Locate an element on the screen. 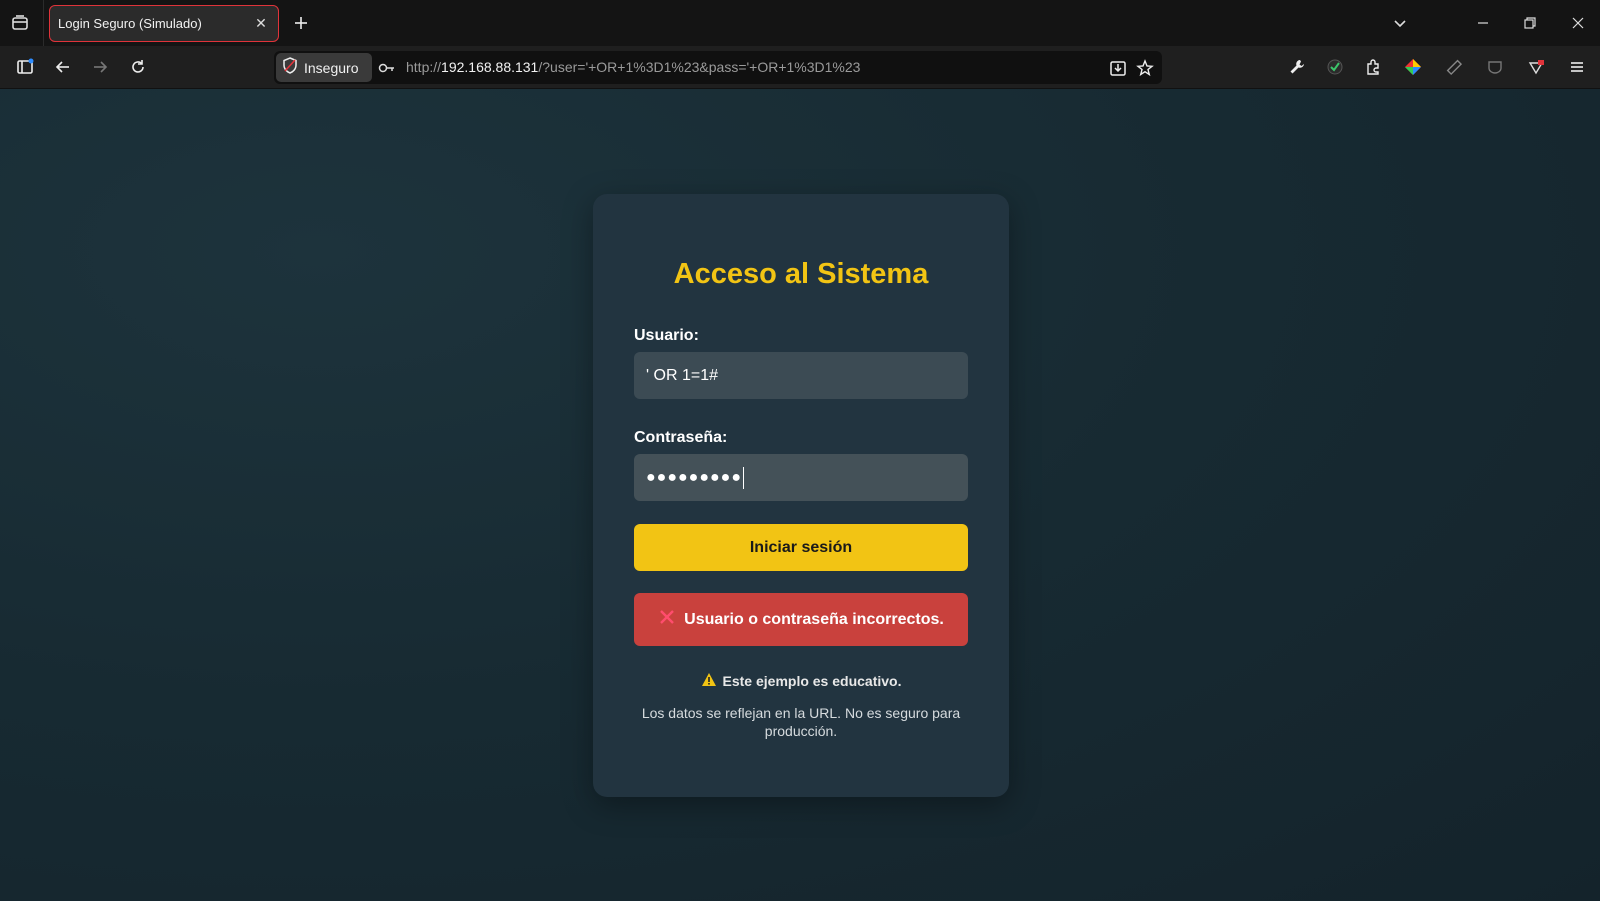 The image size is (1600, 901). wrench-icon is located at coordinates (1297, 67).